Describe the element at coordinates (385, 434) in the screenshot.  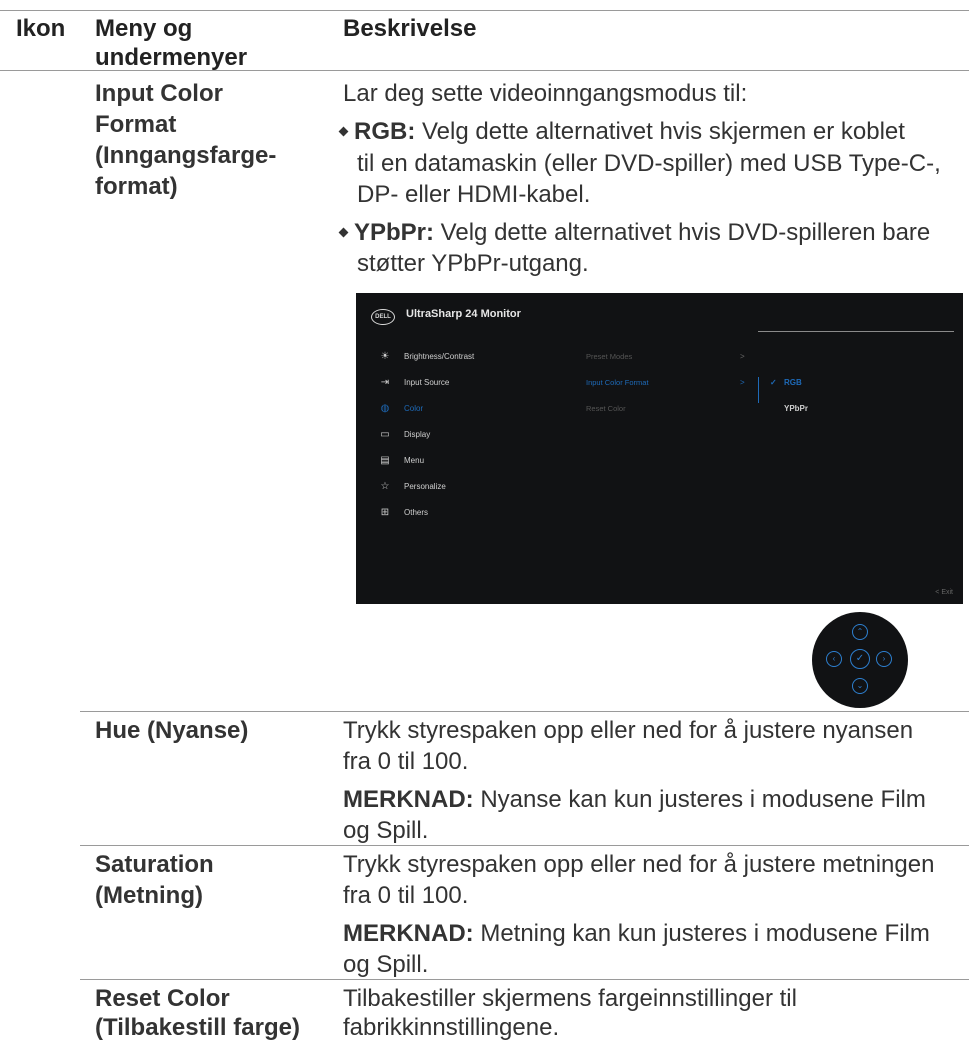
I see `monitor-icon: ▭` at that location.